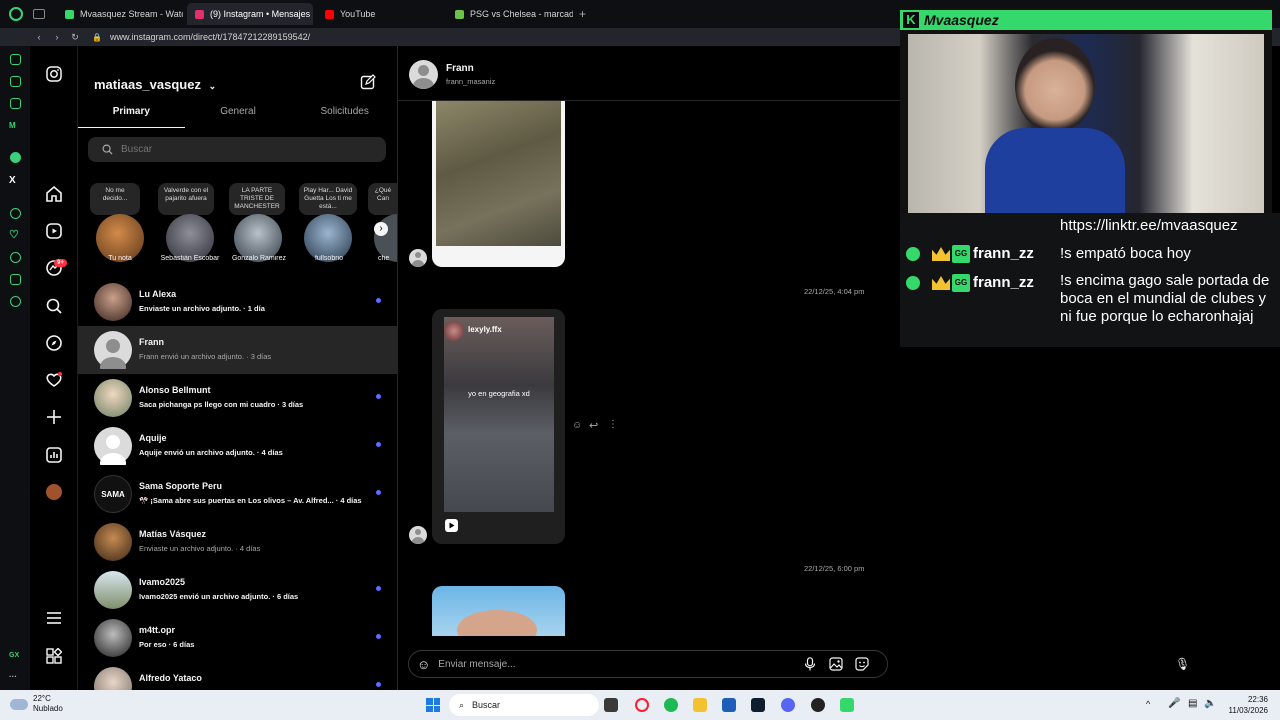  Describe the element at coordinates (186, 199) in the screenshot. I see `note-bubble: Valverde con el pajarito afuera` at that location.